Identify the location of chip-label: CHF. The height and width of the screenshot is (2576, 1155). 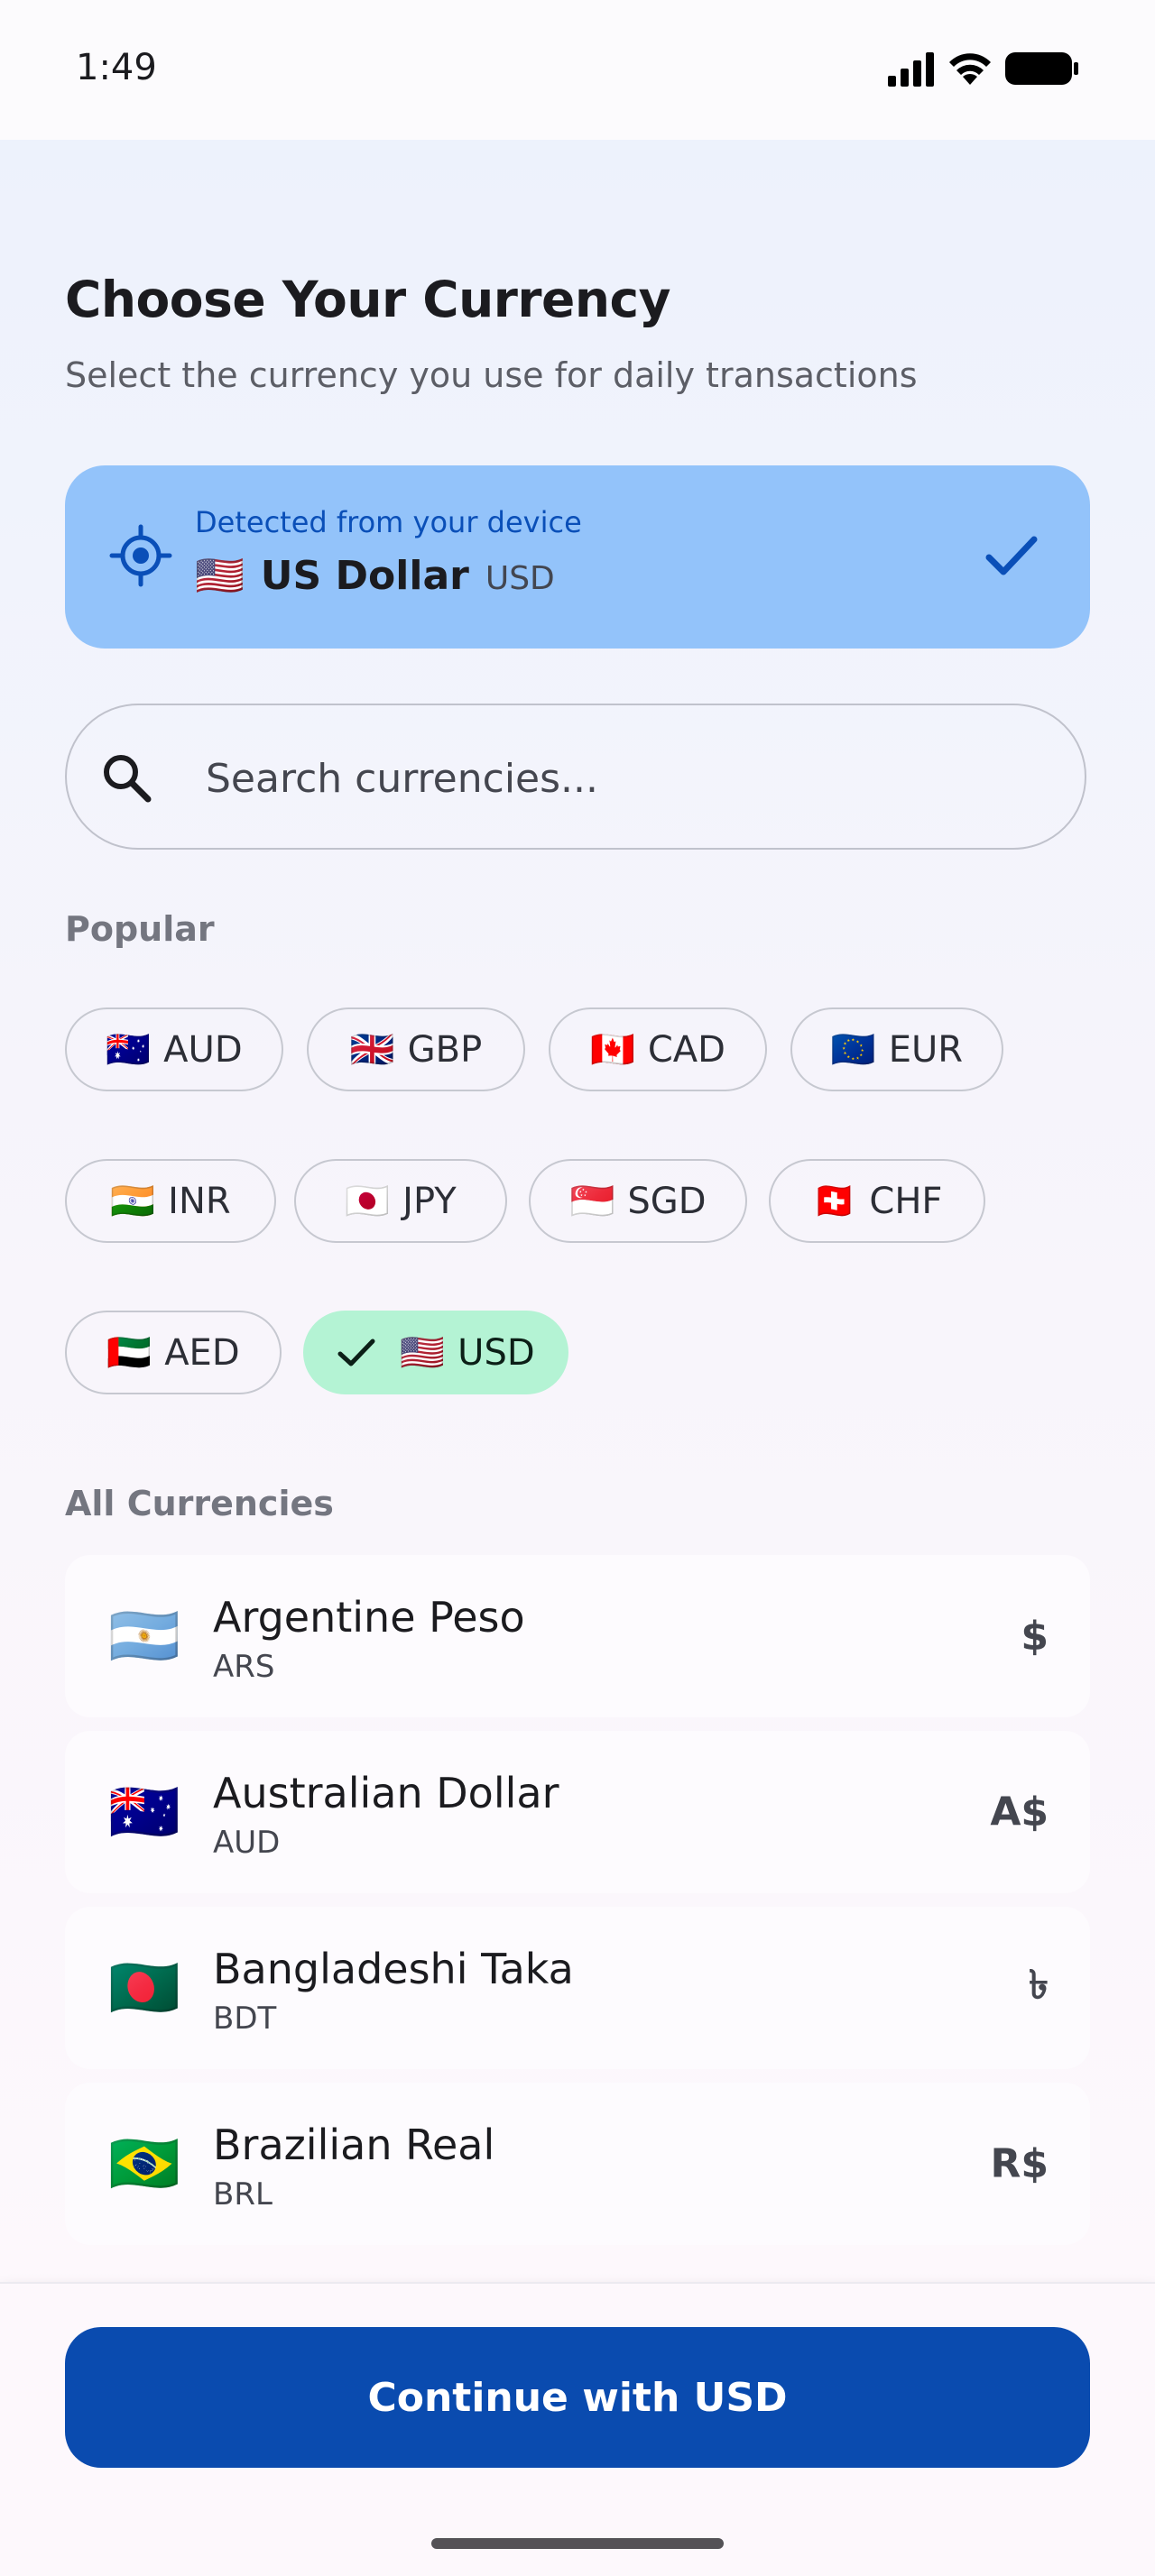
(906, 1201).